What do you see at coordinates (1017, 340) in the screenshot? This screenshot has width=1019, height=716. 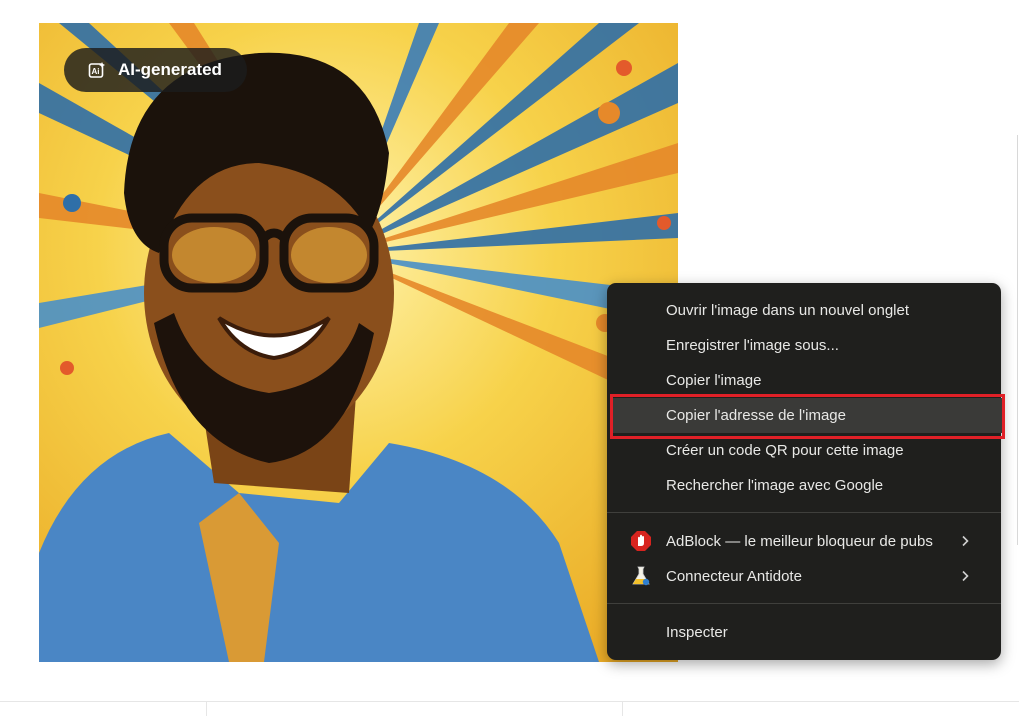 I see `page-edge-divider` at bounding box center [1017, 340].